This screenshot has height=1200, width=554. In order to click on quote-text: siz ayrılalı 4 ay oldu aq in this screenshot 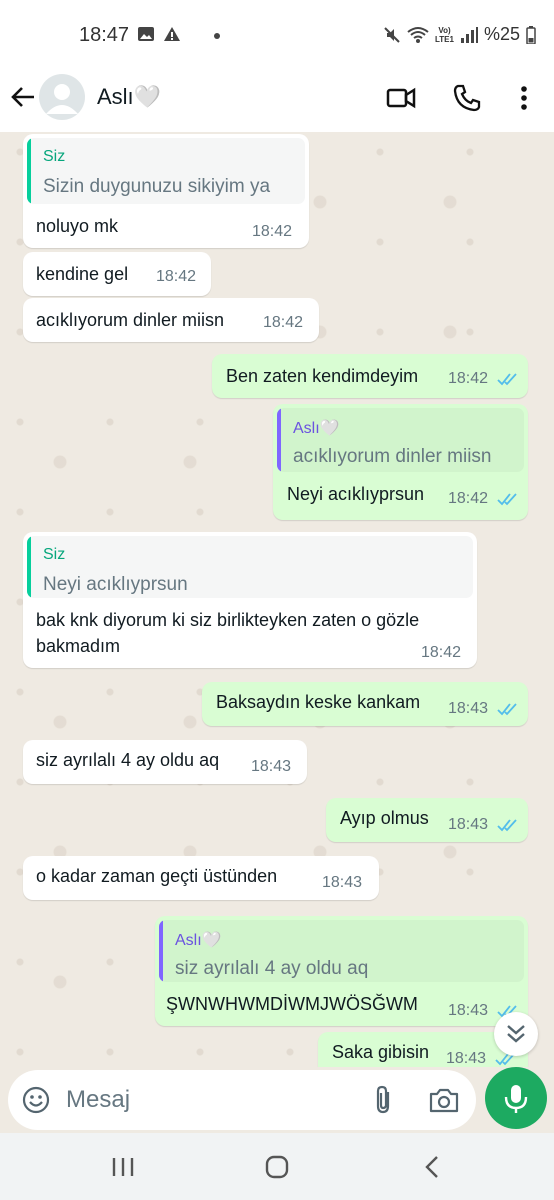, I will do `click(272, 968)`.